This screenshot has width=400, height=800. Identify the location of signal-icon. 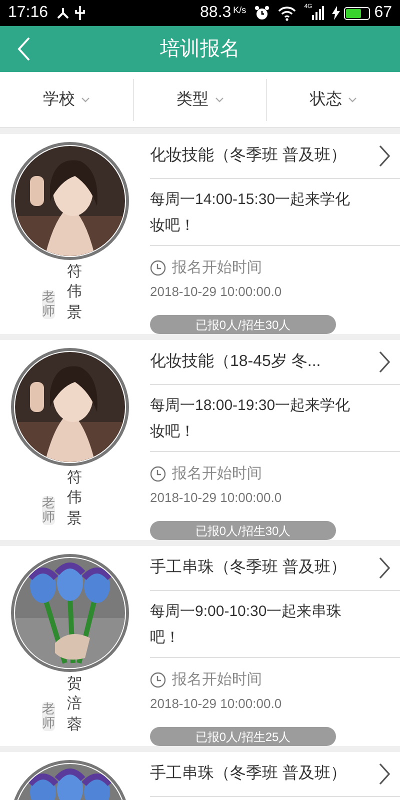
(318, 13).